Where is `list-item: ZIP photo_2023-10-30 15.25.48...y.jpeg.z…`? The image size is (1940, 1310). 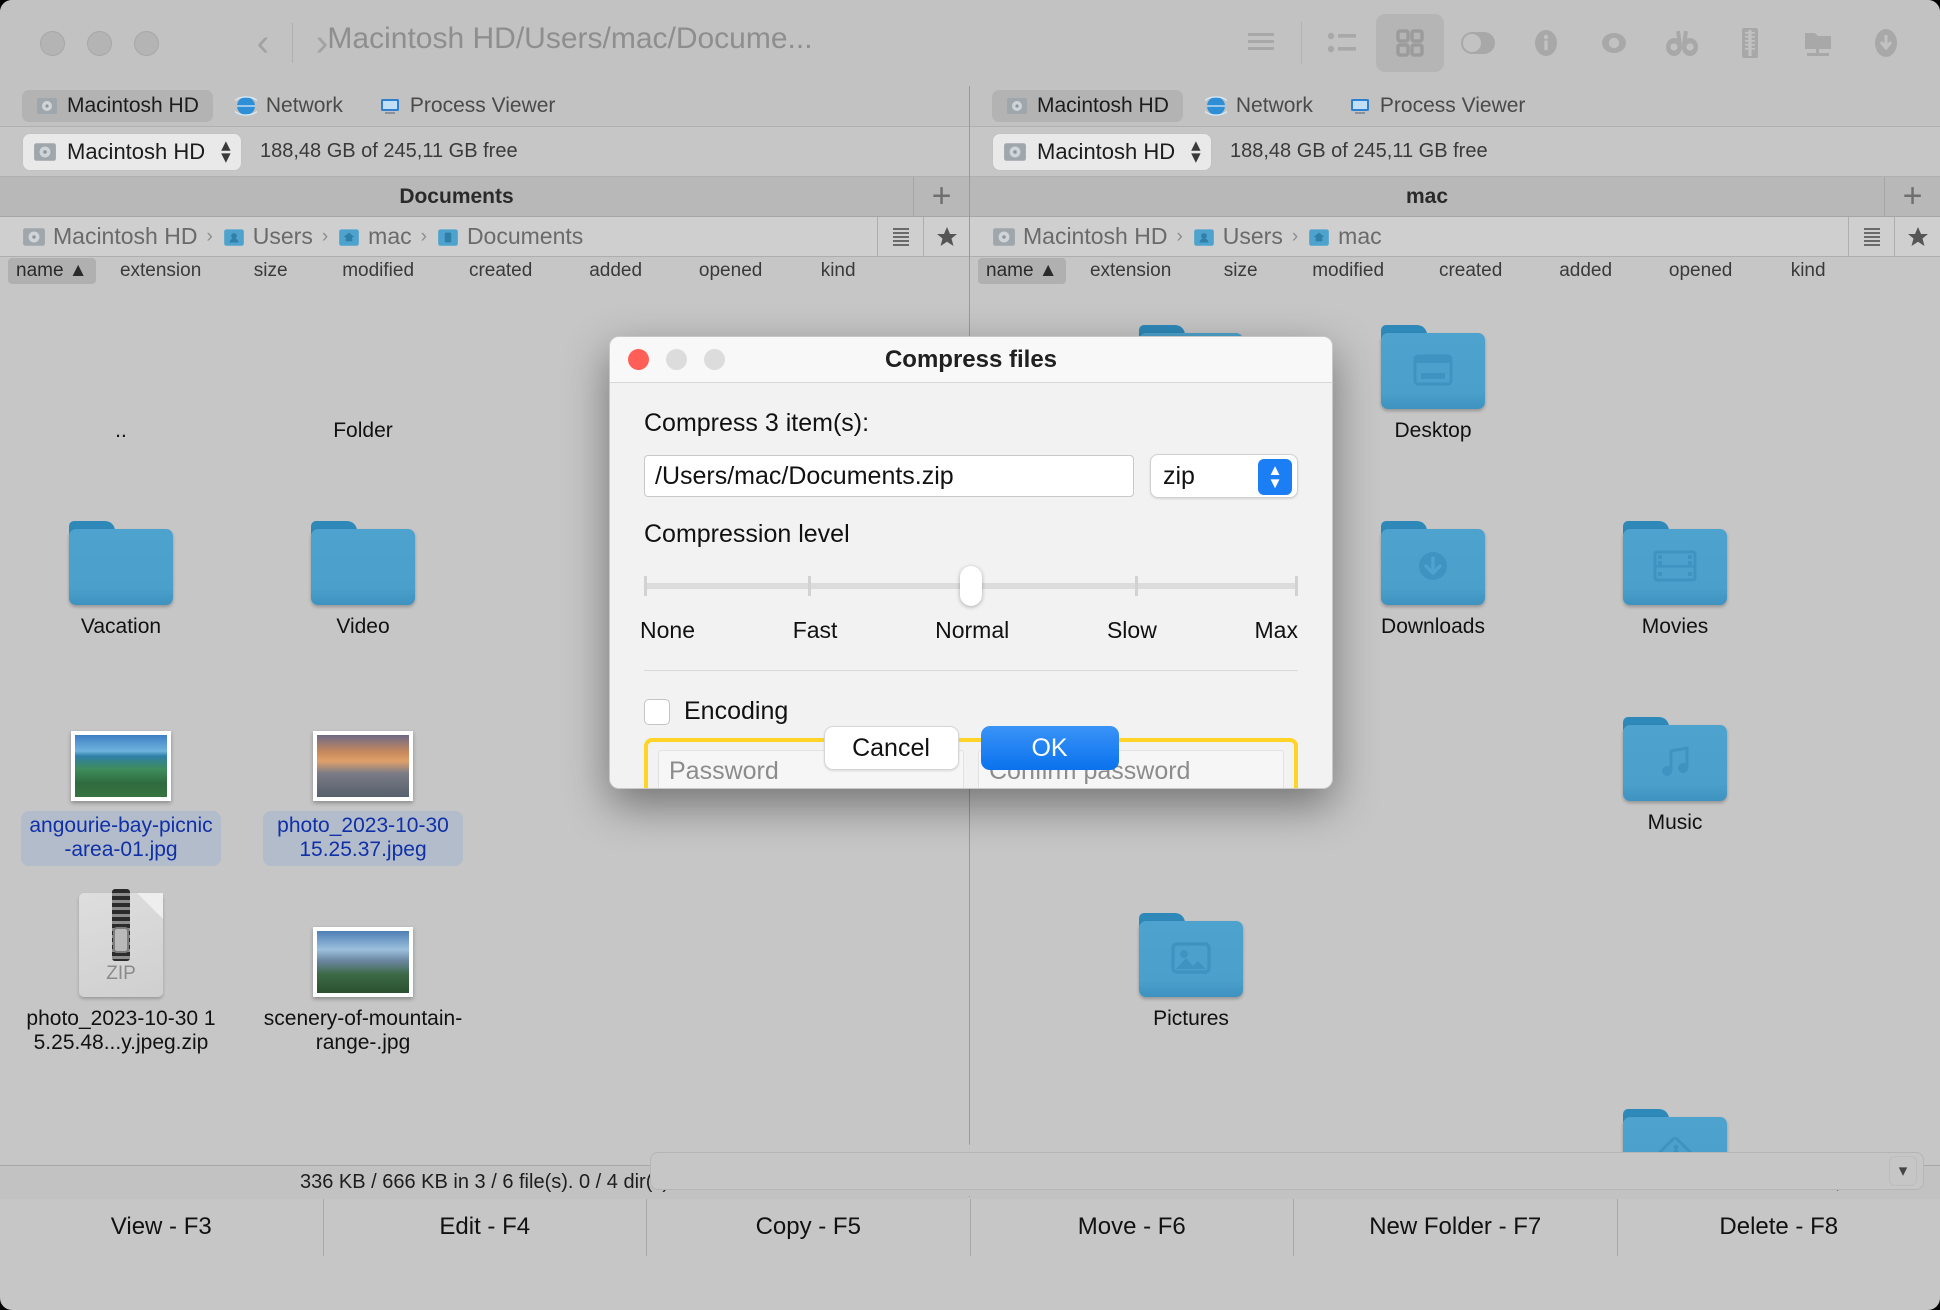
list-item: ZIP photo_2023-10-30 15.25.48...y.jpeg.z… is located at coordinates (121, 977).